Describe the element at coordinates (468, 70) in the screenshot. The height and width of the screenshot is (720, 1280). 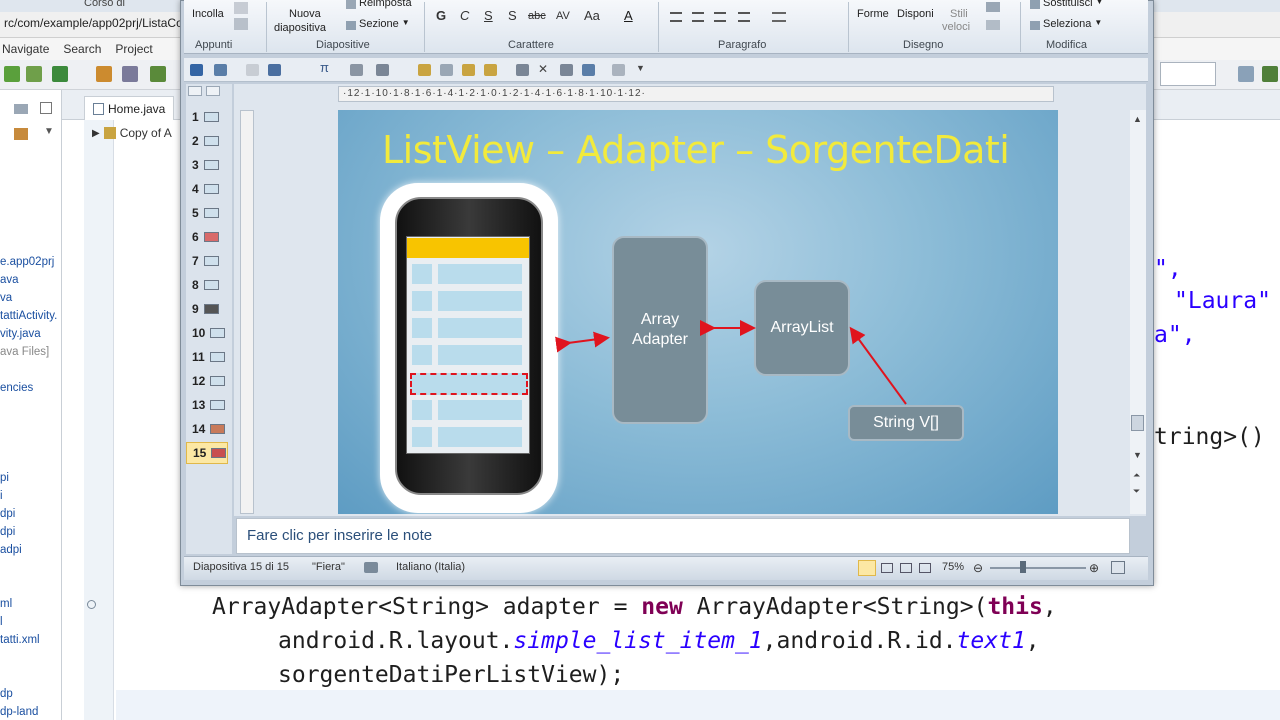
I see `folder-icon` at that location.